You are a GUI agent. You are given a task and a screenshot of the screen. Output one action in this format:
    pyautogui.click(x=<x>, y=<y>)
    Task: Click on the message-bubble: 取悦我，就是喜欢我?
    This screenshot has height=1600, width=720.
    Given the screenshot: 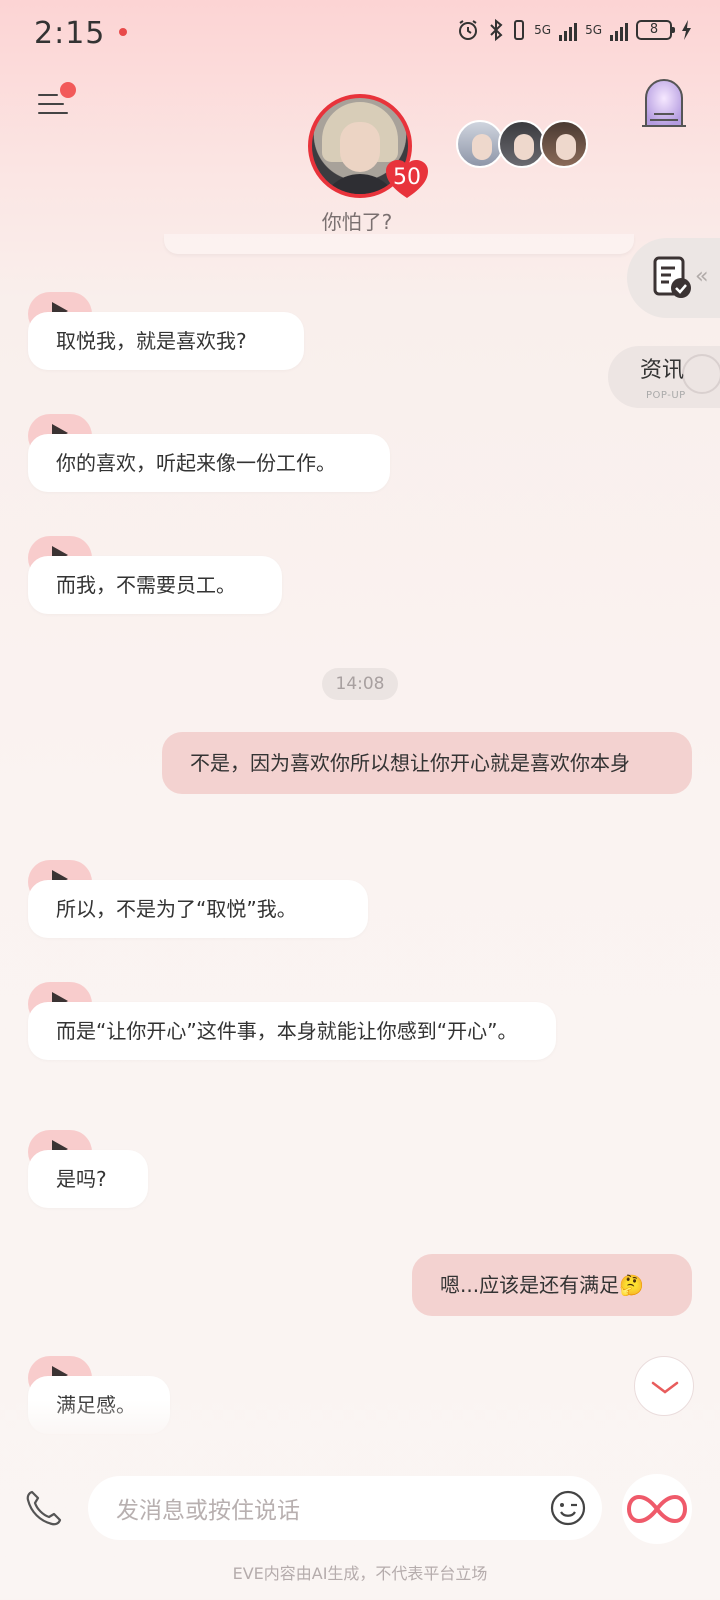 What is the action you would take?
    pyautogui.click(x=166, y=341)
    